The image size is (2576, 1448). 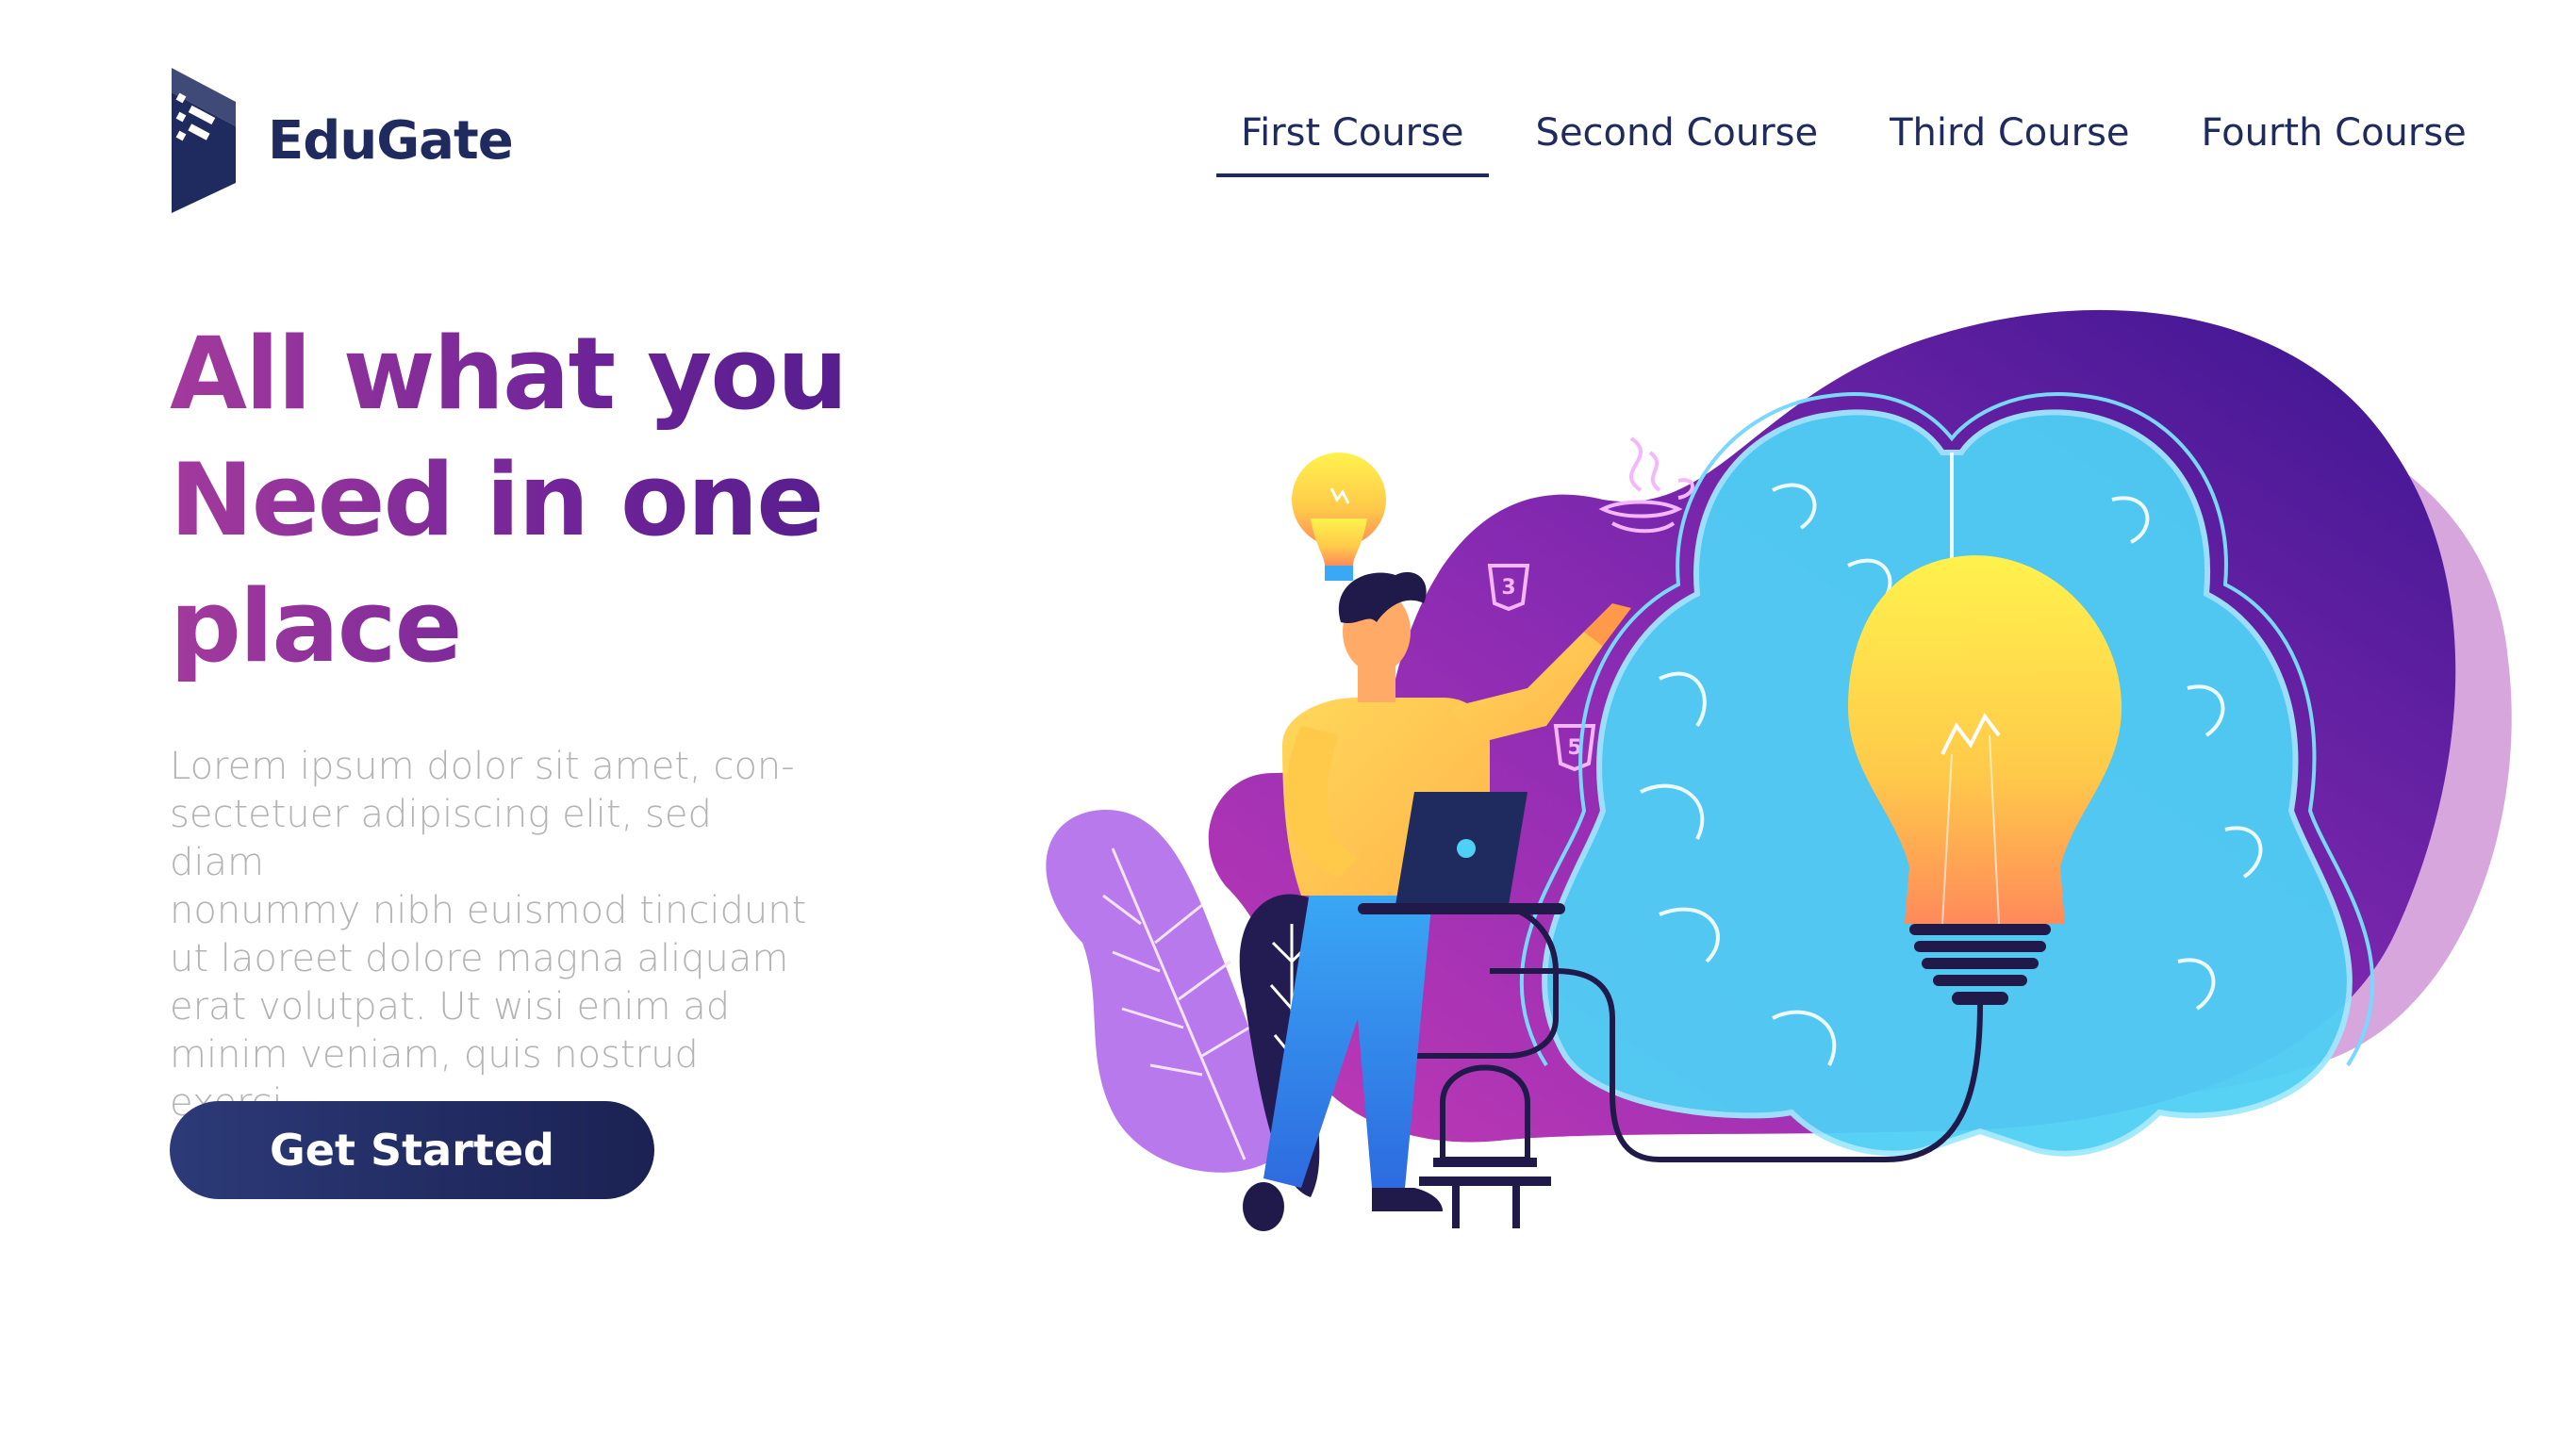 I want to click on description-line: ut laoreet dolore magna aliquam, so click(x=479, y=958).